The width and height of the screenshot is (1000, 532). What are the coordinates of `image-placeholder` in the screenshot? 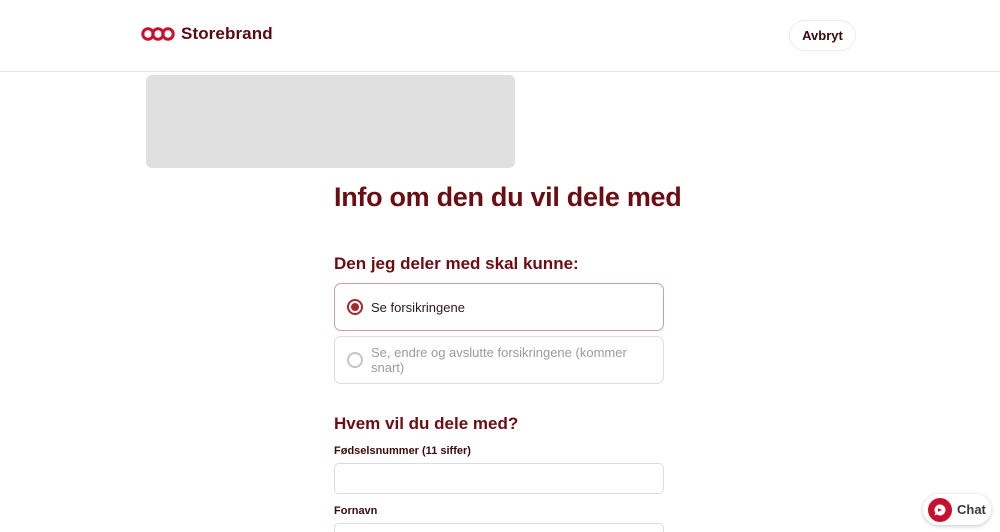 It's located at (330, 121).